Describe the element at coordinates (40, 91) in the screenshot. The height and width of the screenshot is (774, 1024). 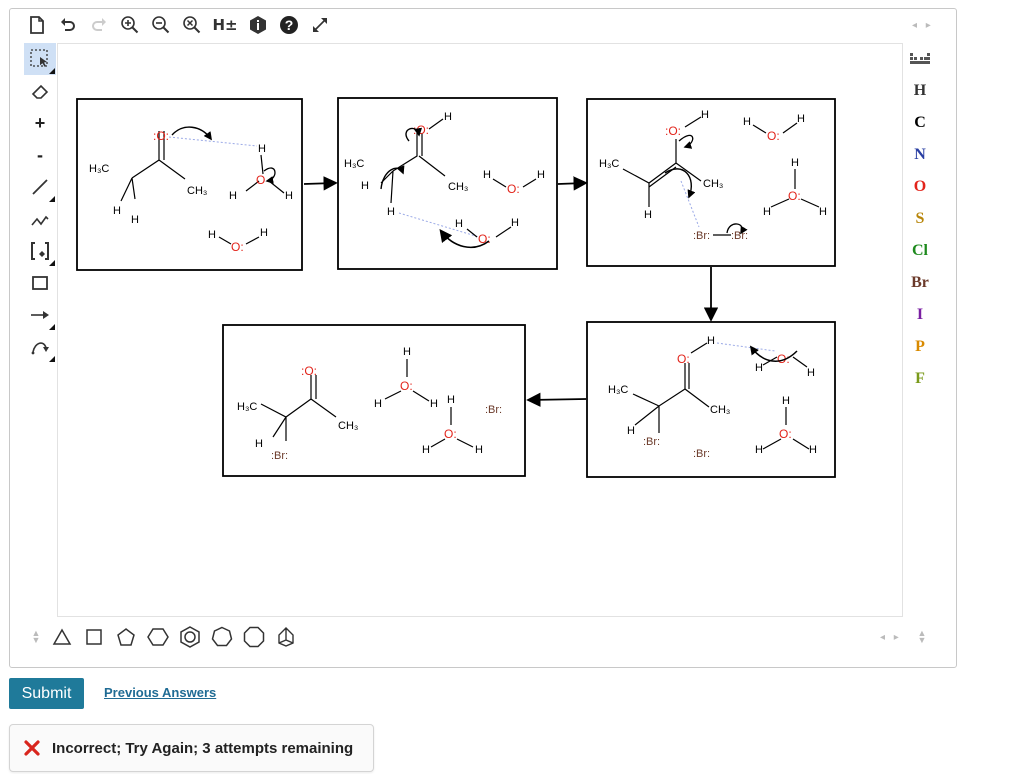
I see `erase-tool` at that location.